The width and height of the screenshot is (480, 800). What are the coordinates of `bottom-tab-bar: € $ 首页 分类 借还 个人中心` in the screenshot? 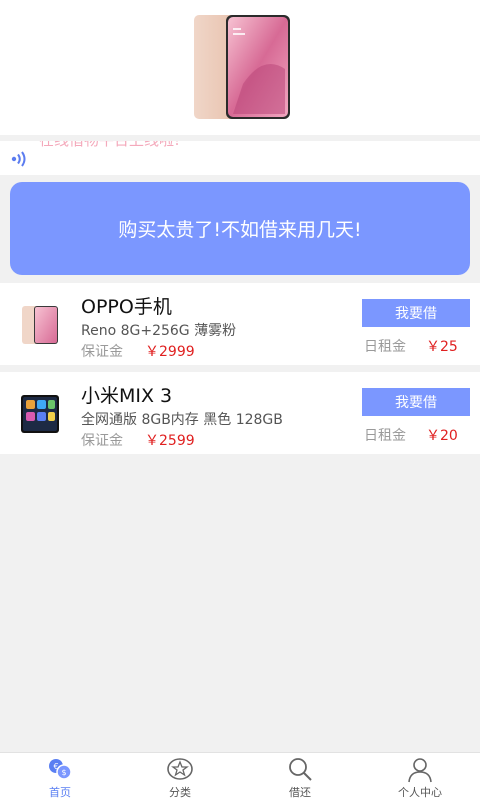 It's located at (240, 776).